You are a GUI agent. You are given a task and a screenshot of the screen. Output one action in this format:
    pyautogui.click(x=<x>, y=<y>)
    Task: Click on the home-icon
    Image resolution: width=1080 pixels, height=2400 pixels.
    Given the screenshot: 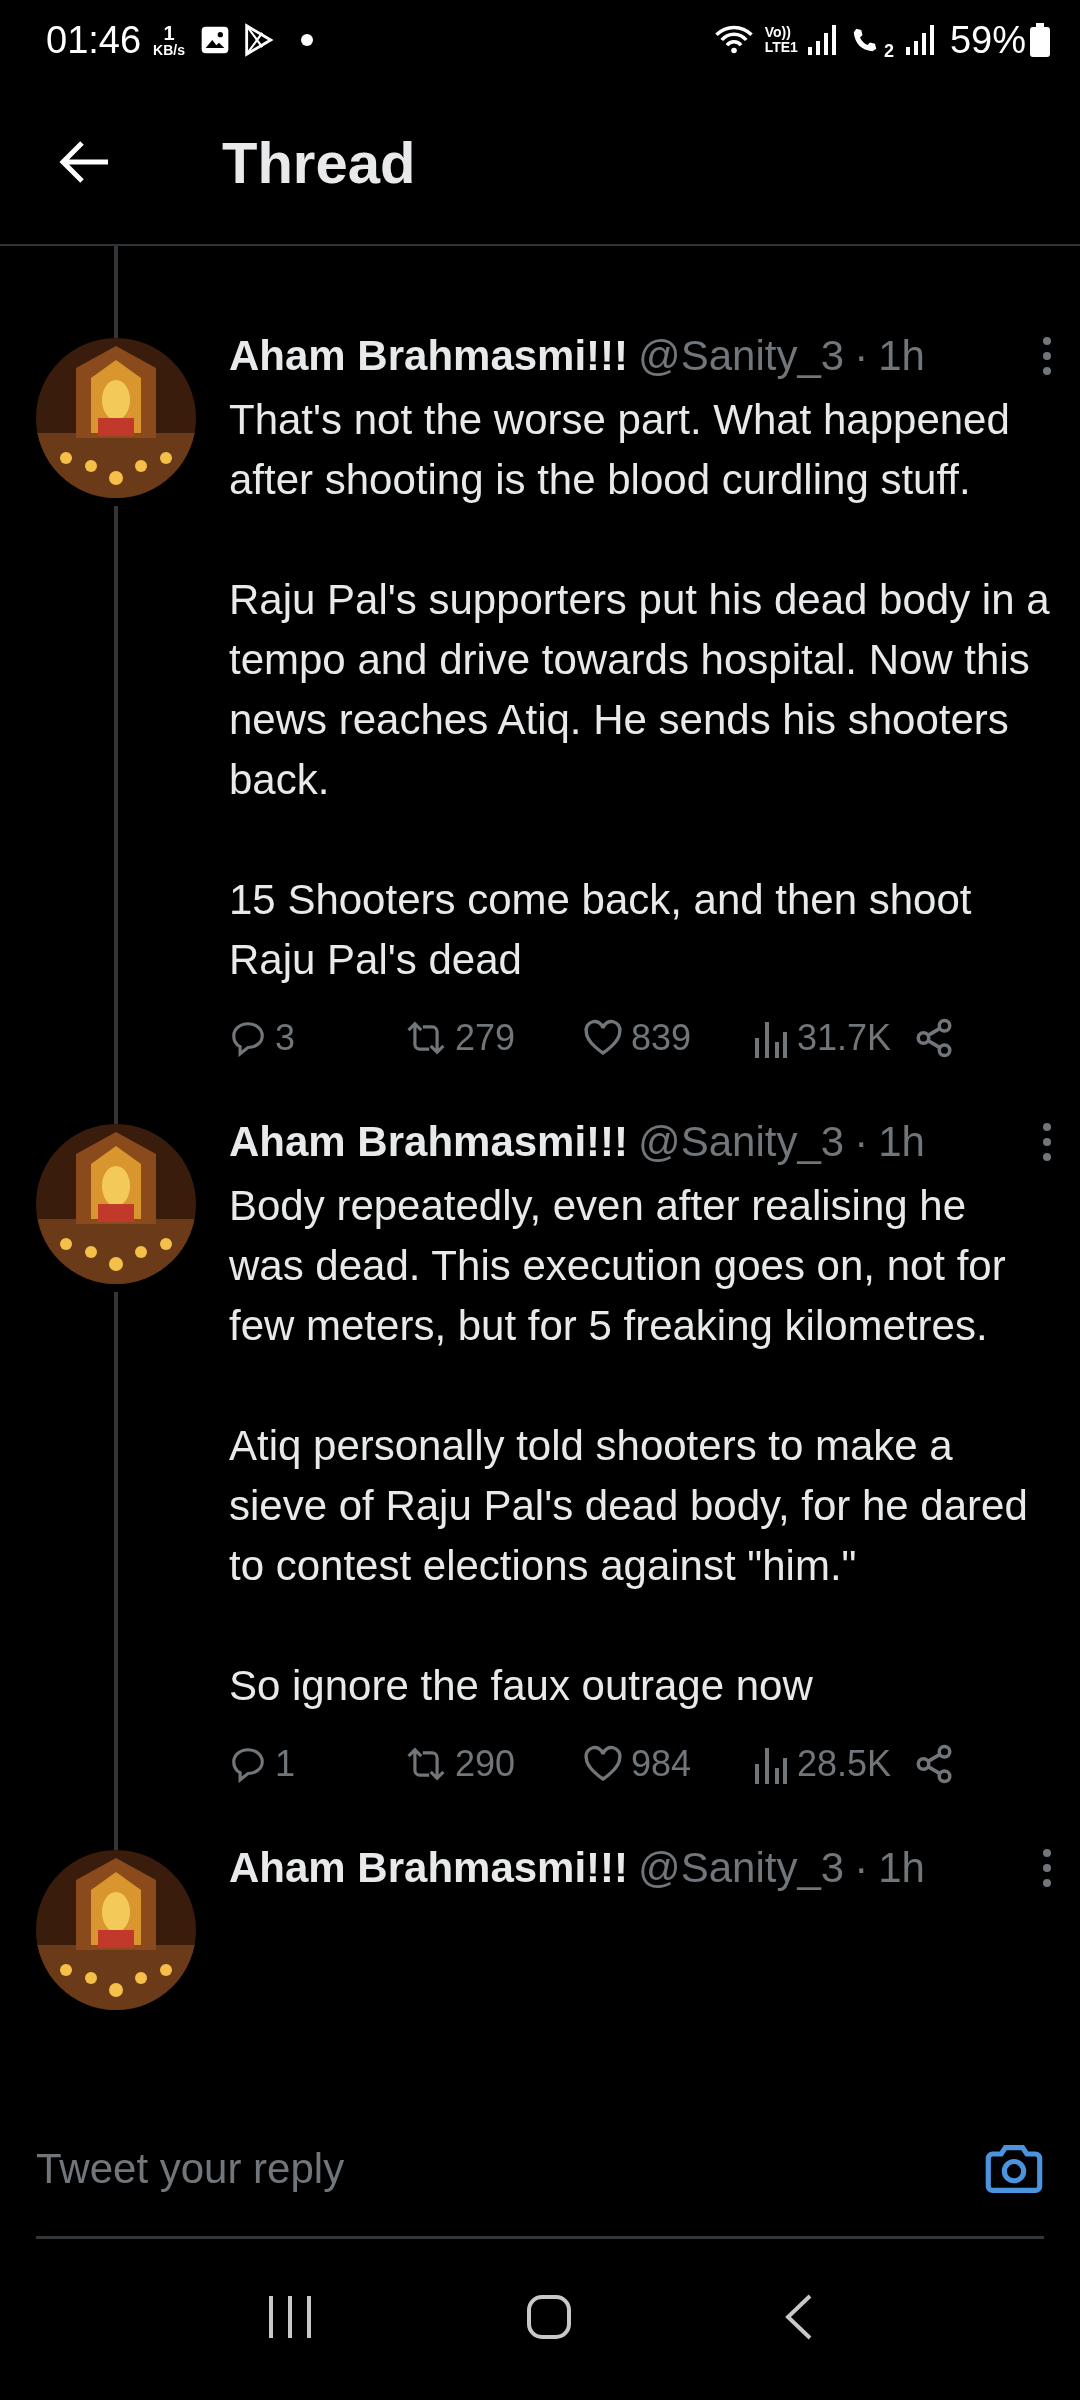 What is the action you would take?
    pyautogui.click(x=549, y=2316)
    